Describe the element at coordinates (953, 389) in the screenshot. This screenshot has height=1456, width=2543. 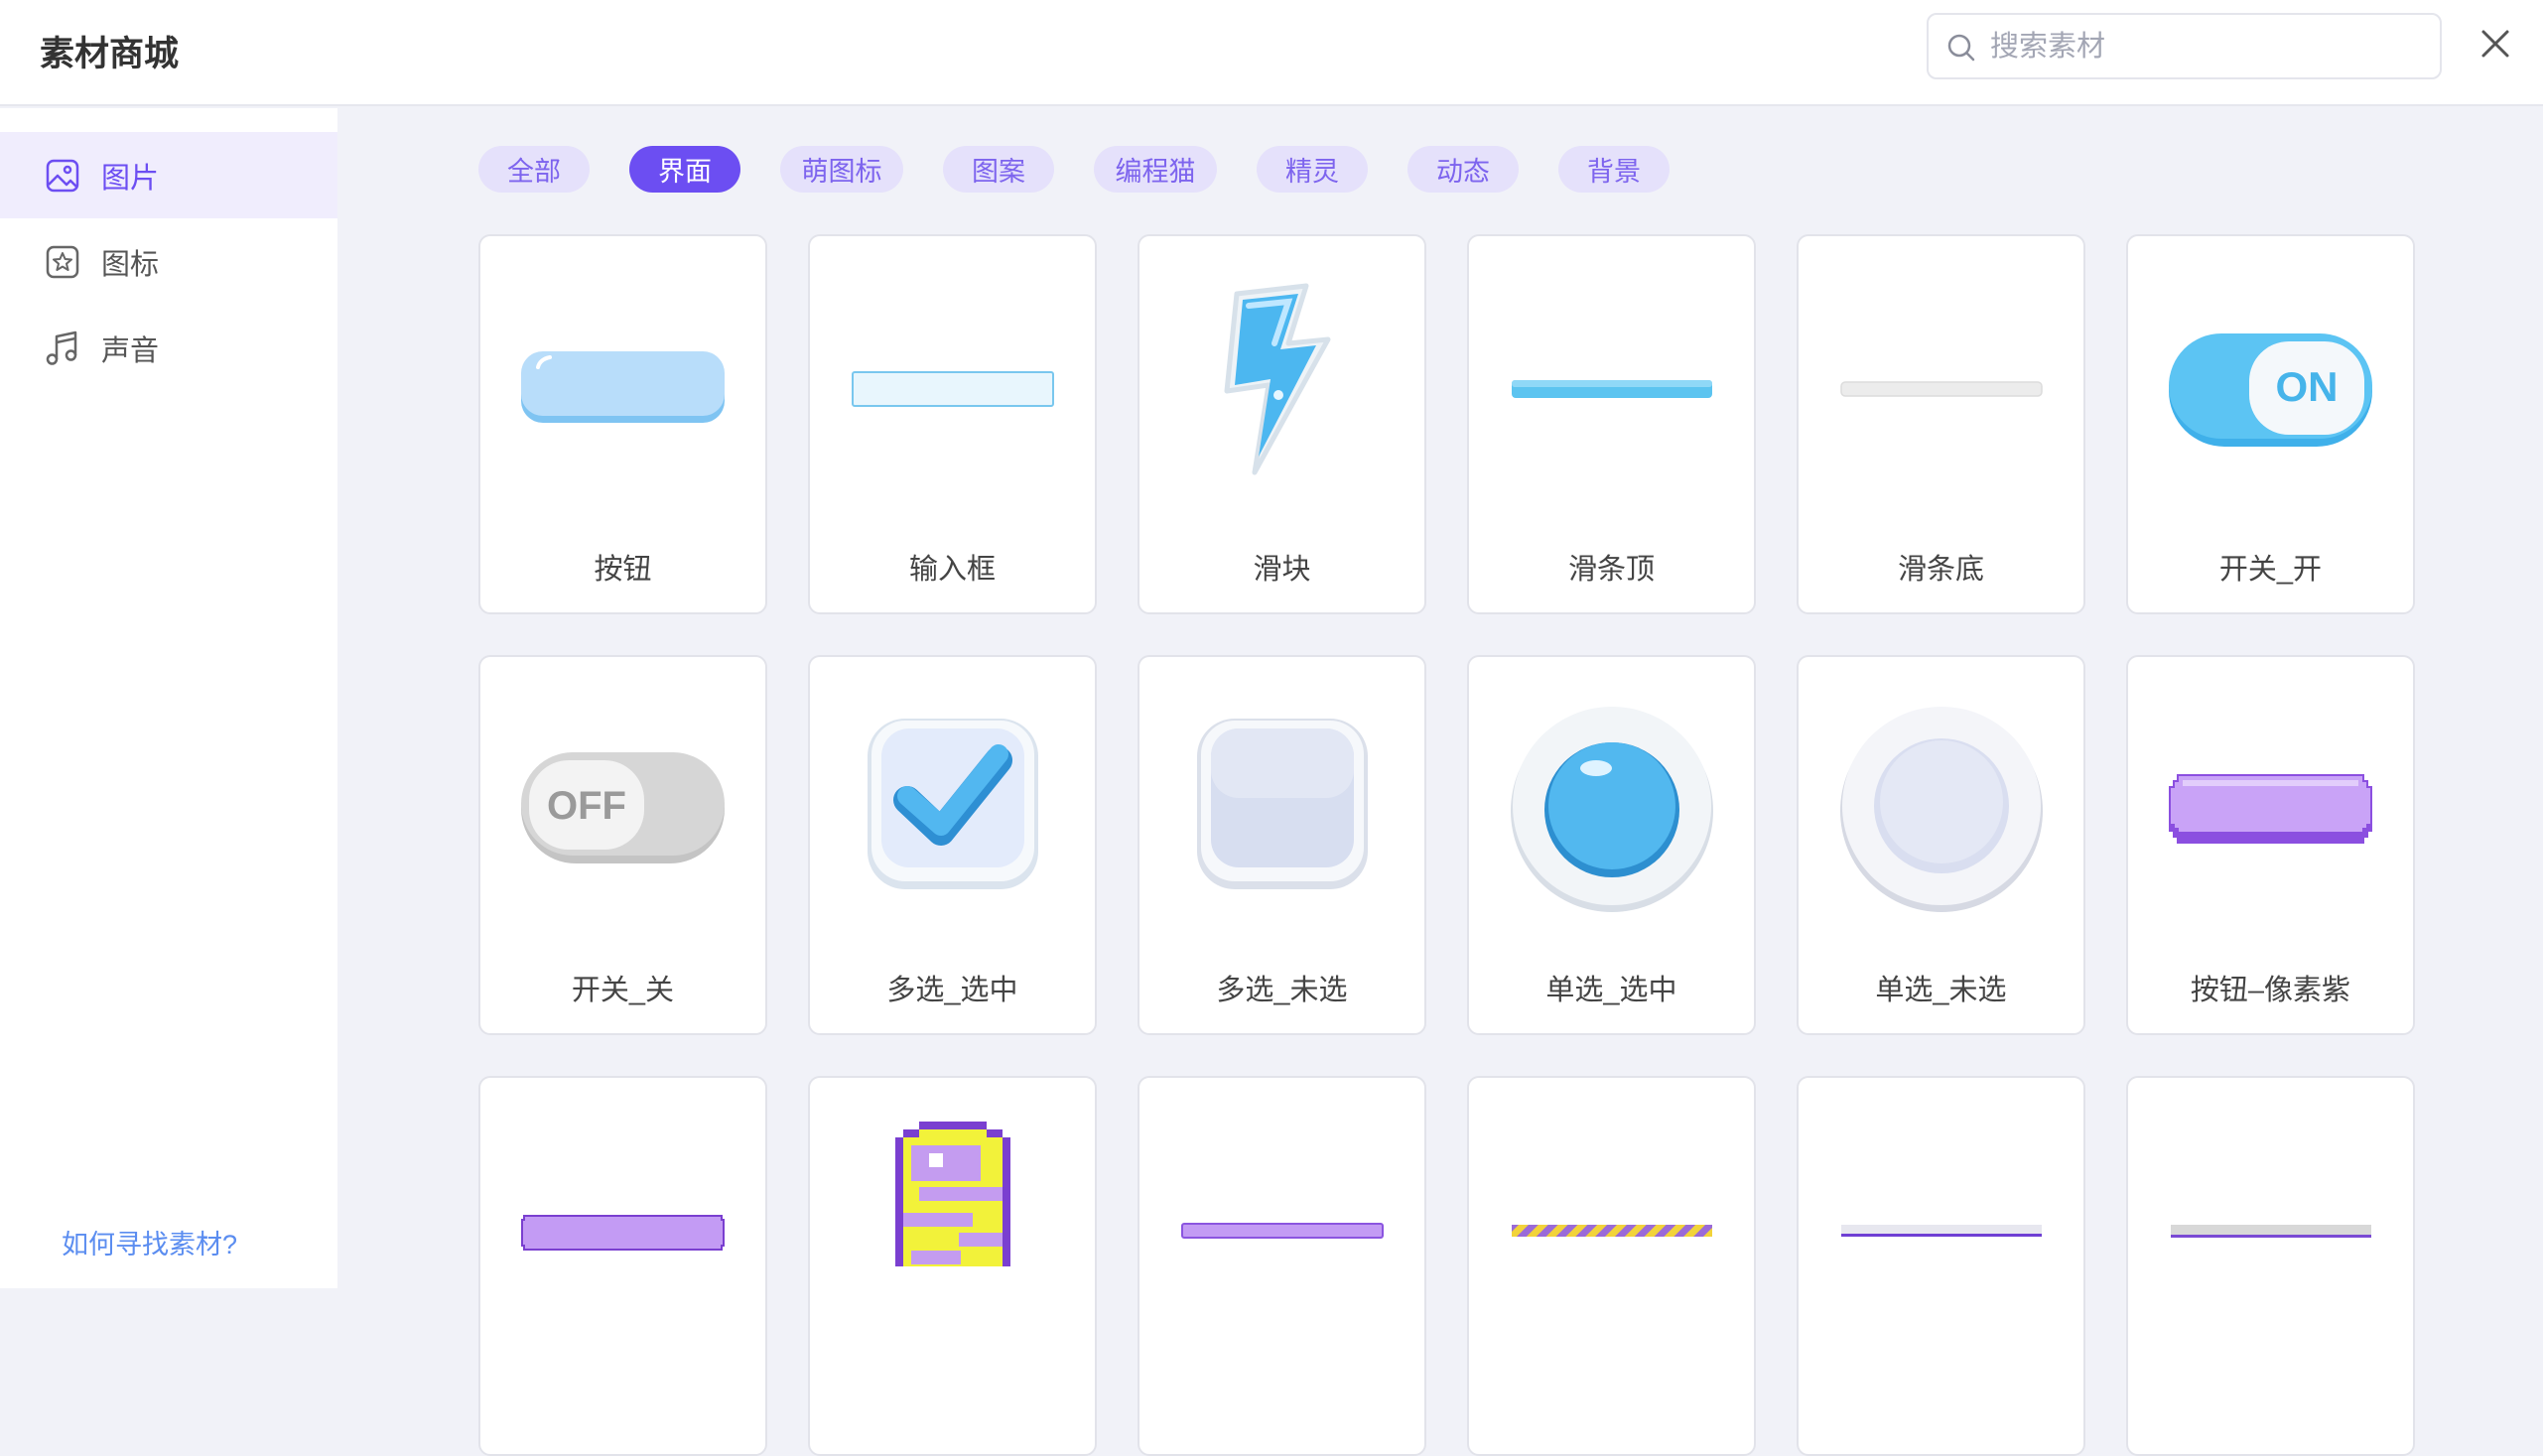
I see `input-box-thumbnail` at that location.